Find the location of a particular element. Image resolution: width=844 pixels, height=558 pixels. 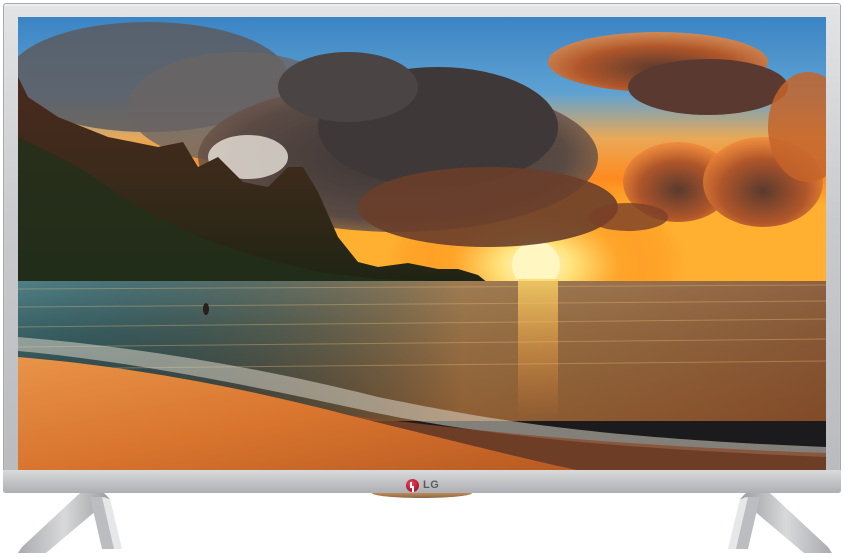

lg-mark-icon is located at coordinates (412, 485).